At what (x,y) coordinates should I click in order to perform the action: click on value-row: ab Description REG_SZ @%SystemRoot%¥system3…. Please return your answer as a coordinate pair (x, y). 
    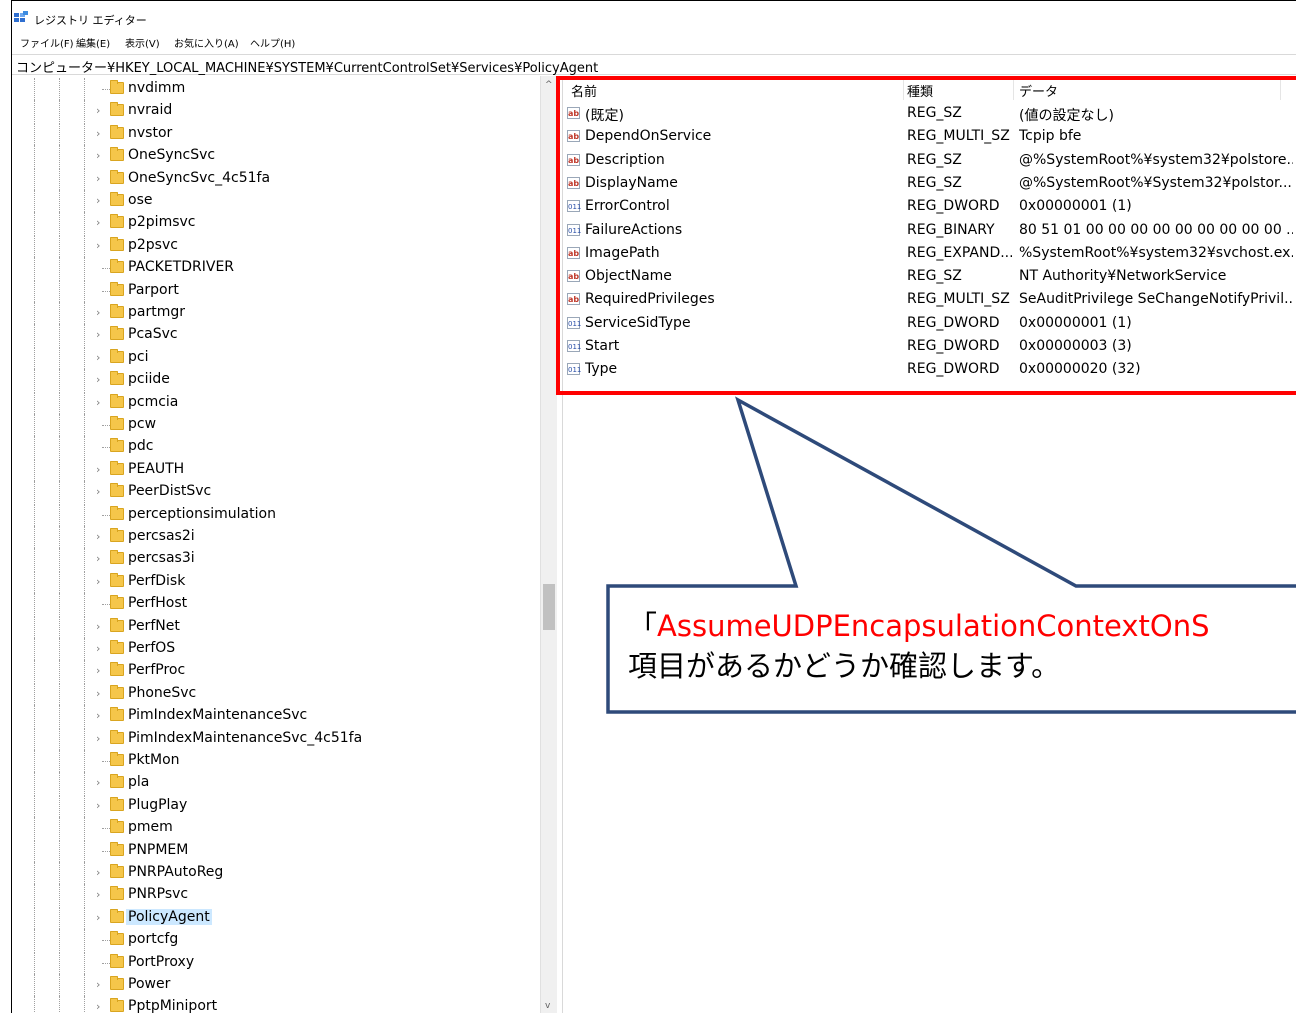
    Looking at the image, I should click on (929, 160).